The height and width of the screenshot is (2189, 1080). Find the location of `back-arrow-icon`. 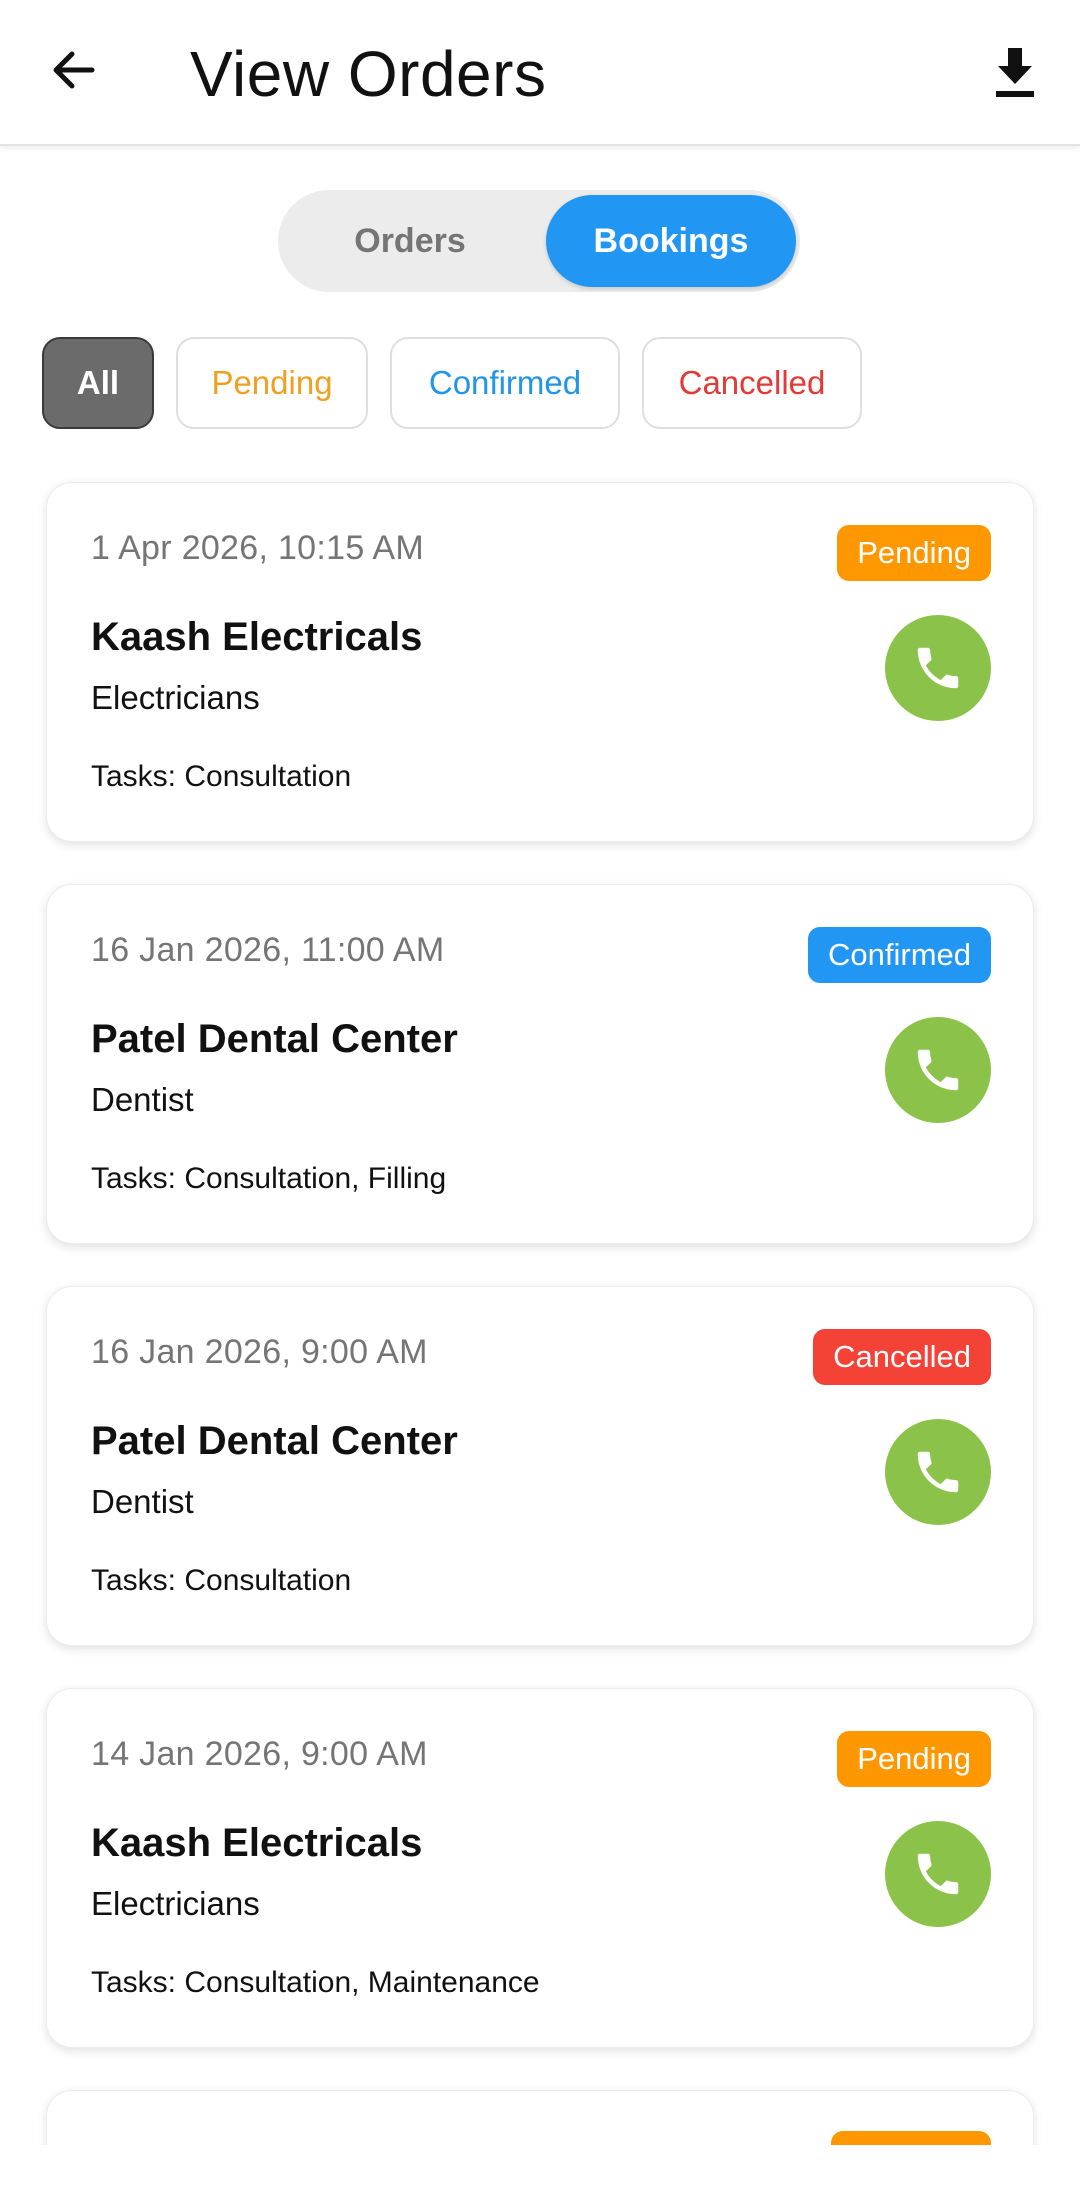

back-arrow-icon is located at coordinates (74, 70).